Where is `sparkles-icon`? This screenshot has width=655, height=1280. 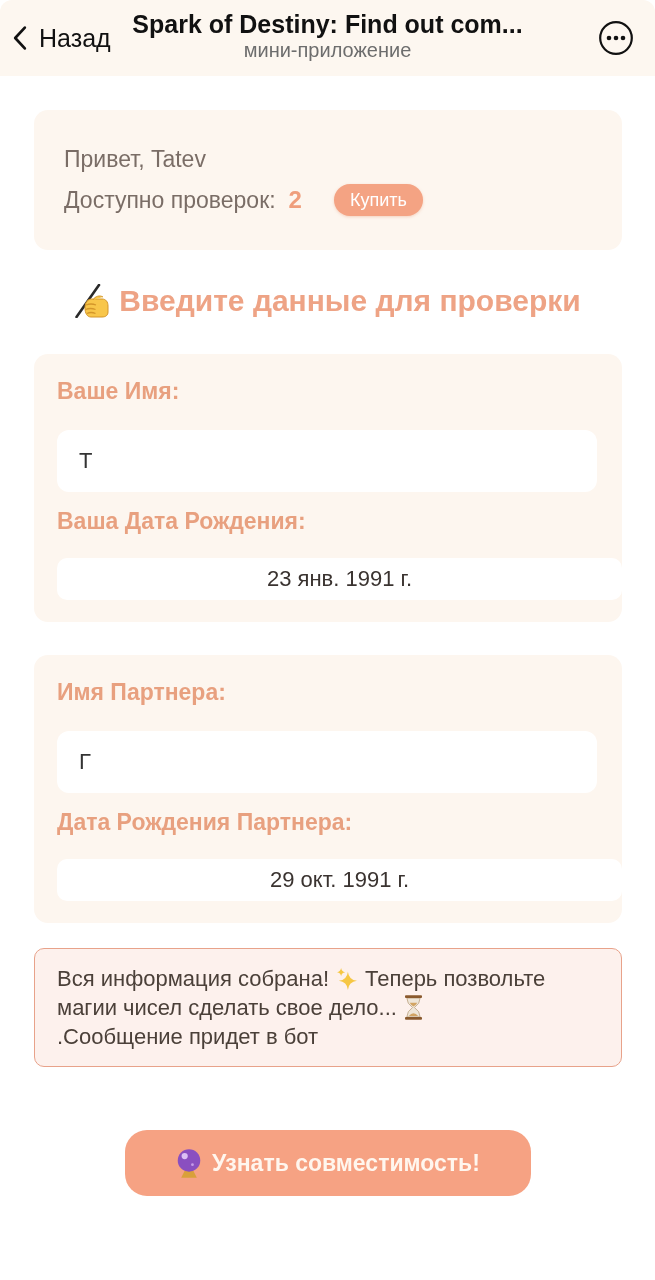
sparkles-icon is located at coordinates (347, 978).